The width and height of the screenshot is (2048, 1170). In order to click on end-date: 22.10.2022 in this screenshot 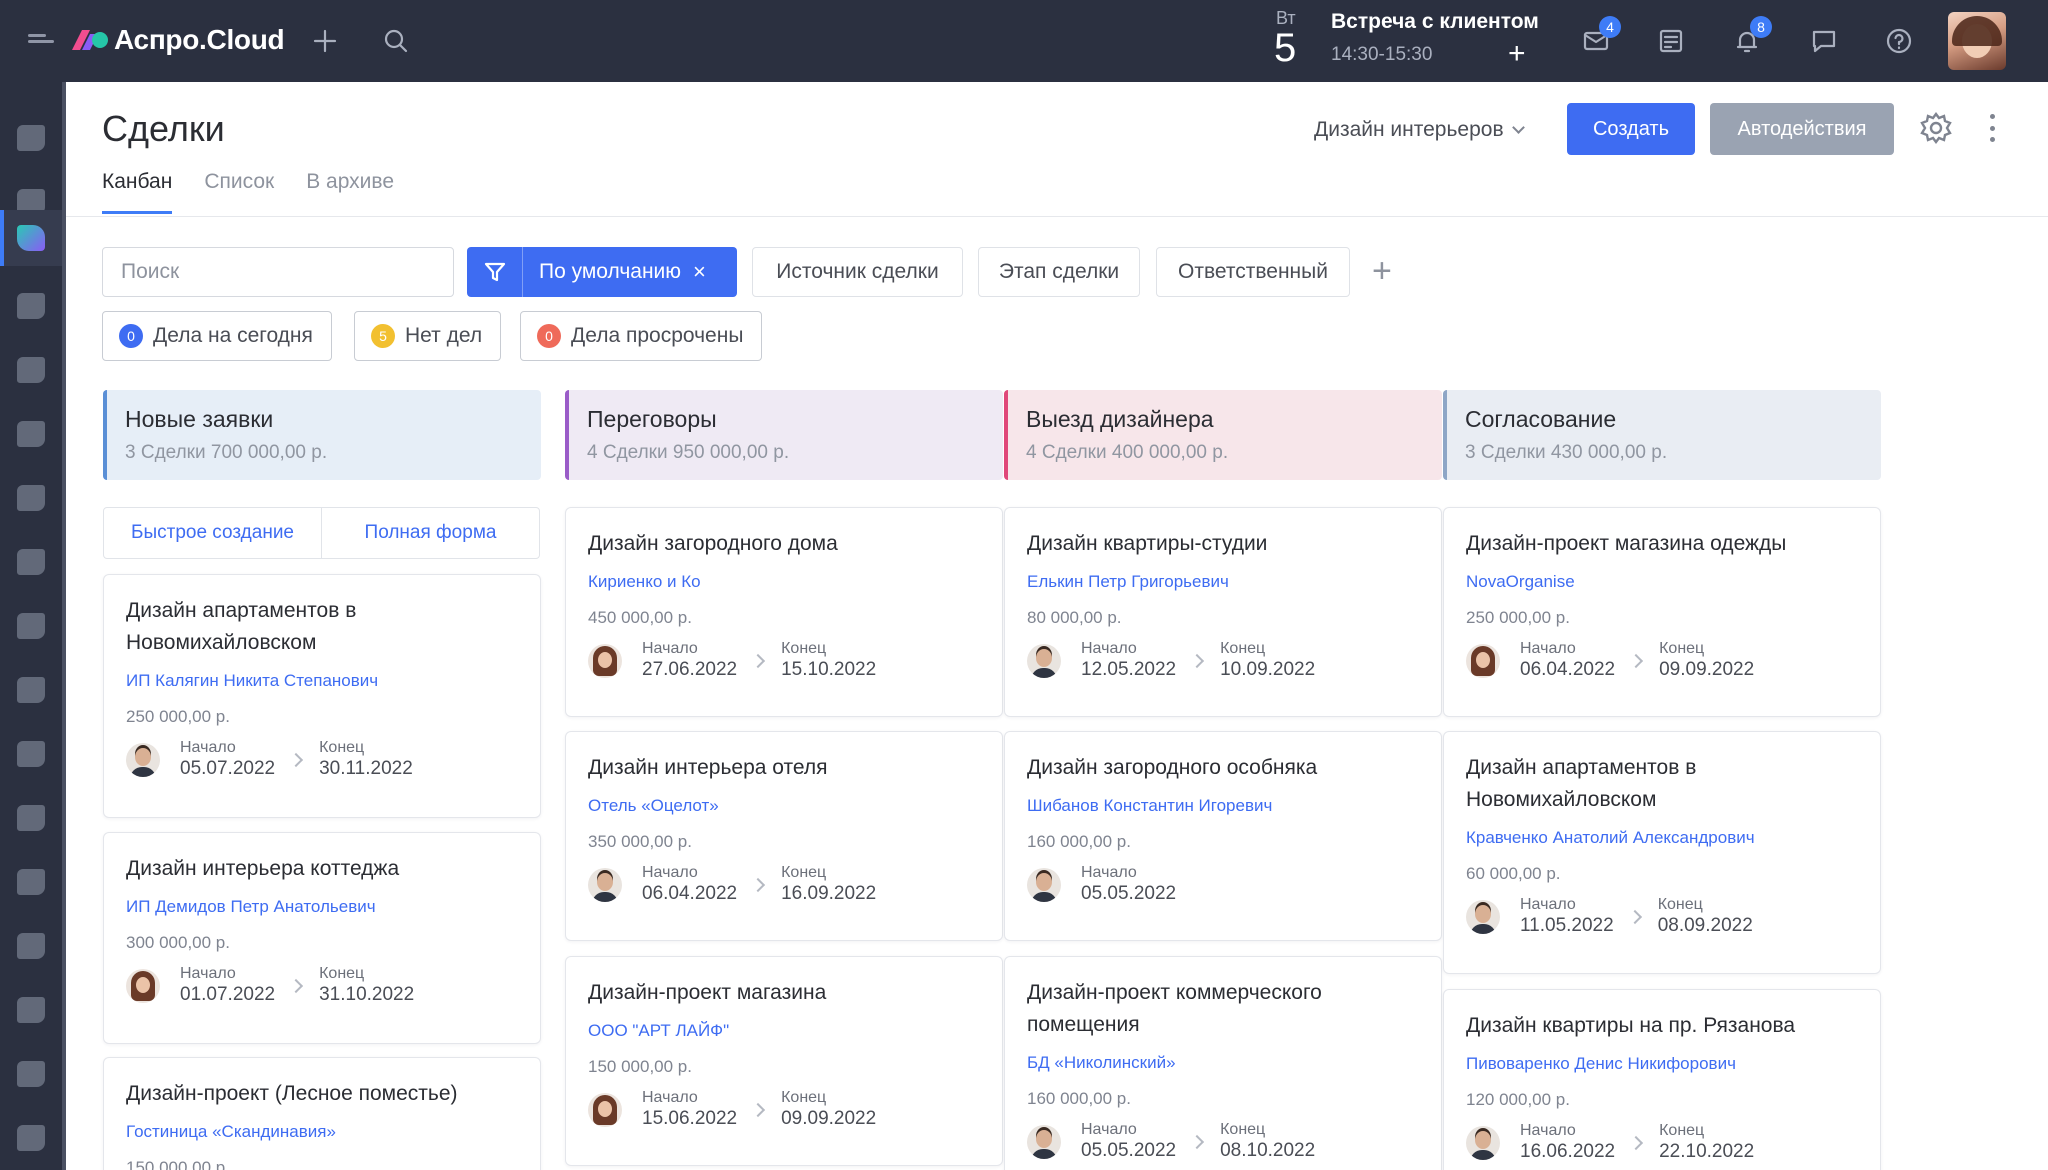, I will do `click(1707, 1151)`.